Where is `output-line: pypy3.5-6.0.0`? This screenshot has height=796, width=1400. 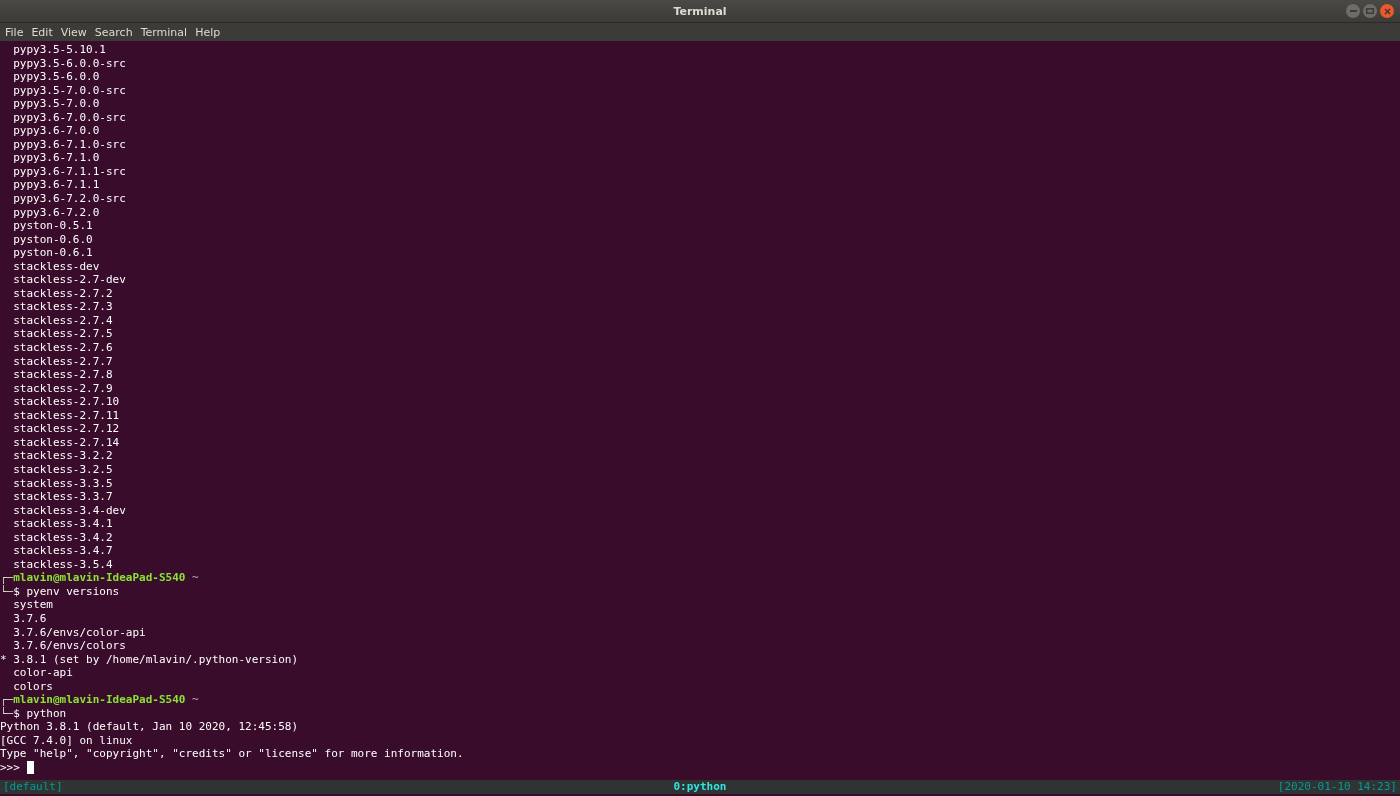
output-line: pypy3.5-6.0.0 is located at coordinates (56, 77).